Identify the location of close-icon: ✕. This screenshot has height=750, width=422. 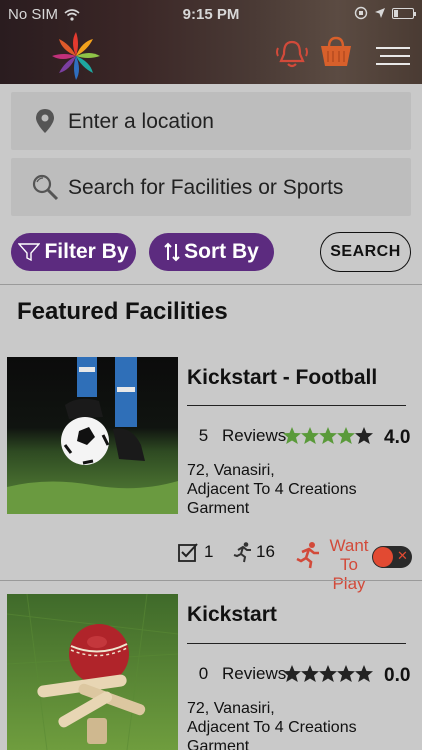
(402, 555).